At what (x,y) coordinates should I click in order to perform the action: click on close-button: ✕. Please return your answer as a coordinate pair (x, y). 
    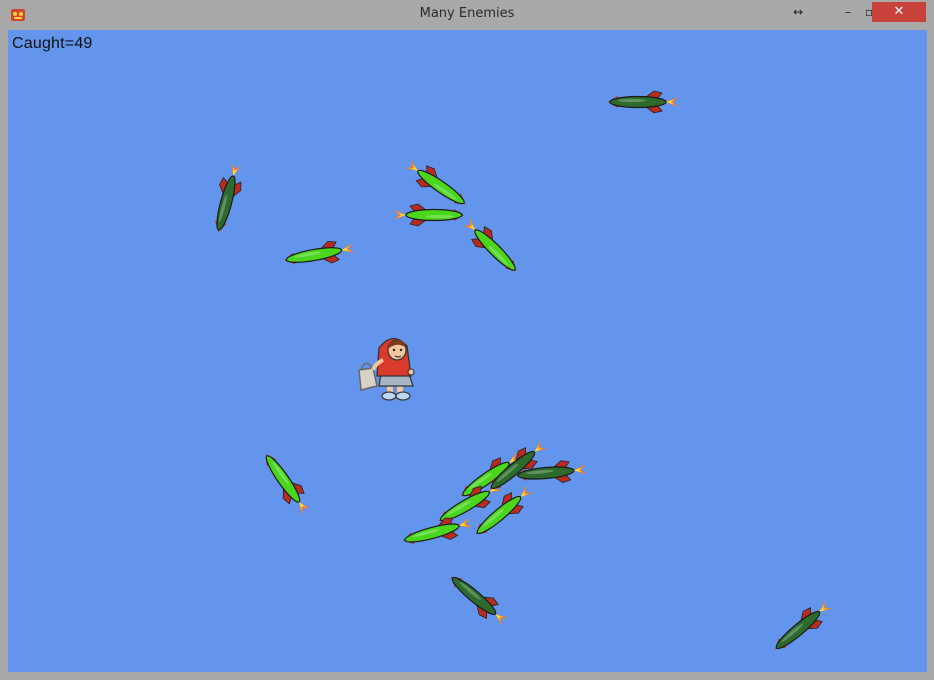
    Looking at the image, I should click on (899, 12).